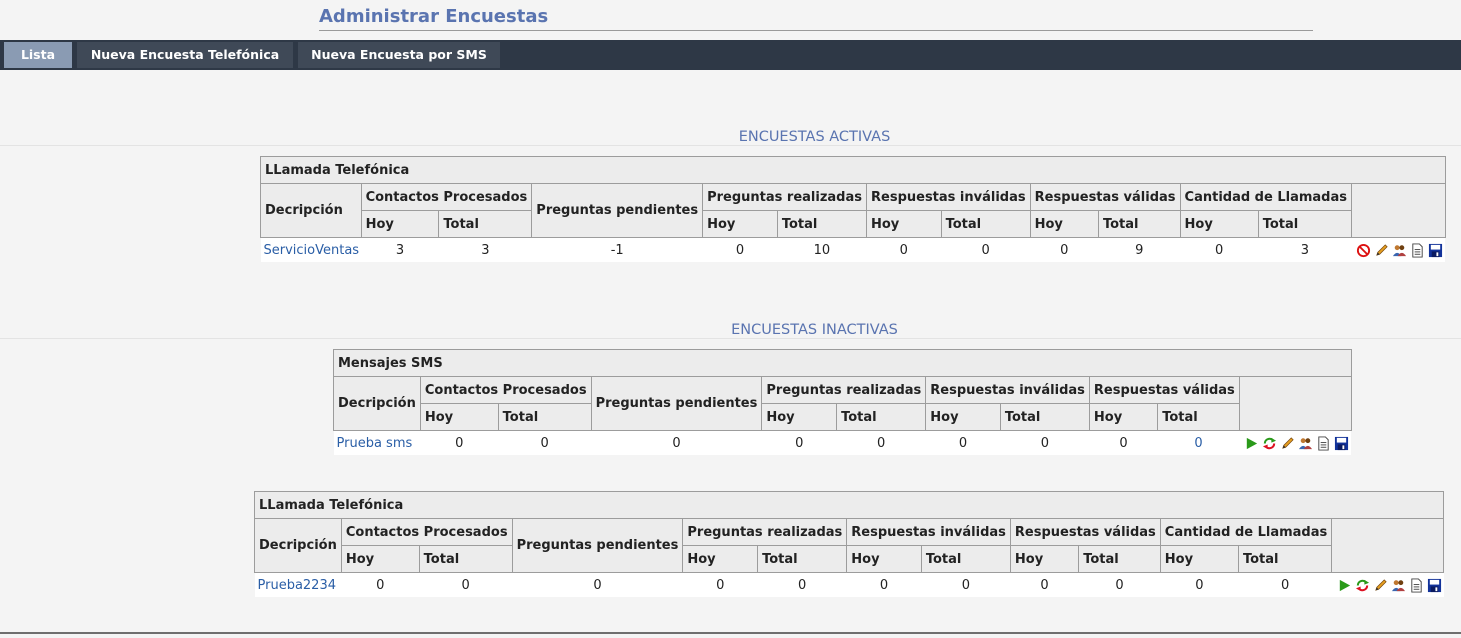  I want to click on survey-link: Prueba2234, so click(297, 585).